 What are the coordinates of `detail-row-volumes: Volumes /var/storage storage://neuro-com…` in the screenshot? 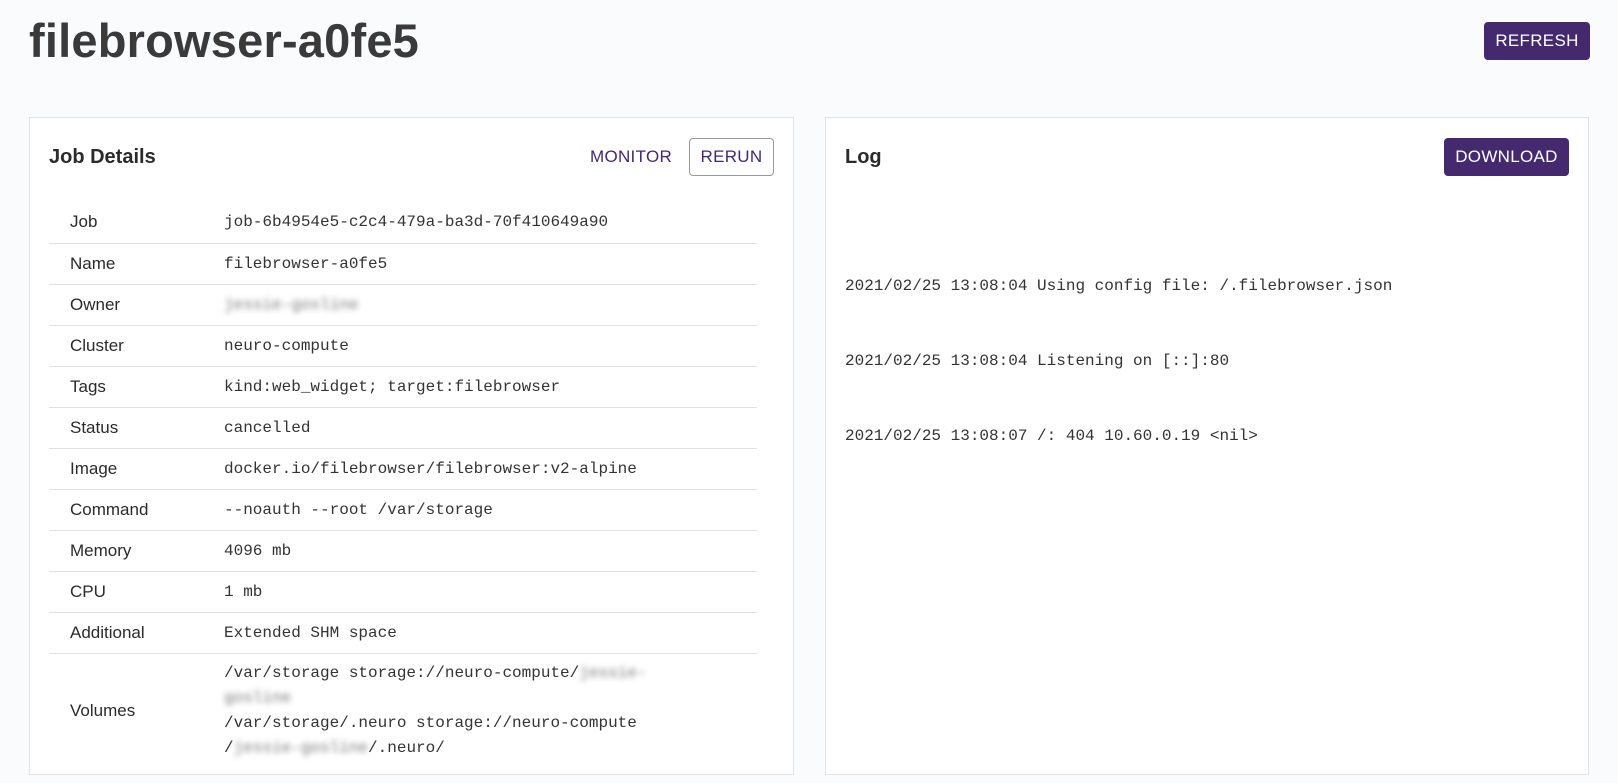 It's located at (403, 710).